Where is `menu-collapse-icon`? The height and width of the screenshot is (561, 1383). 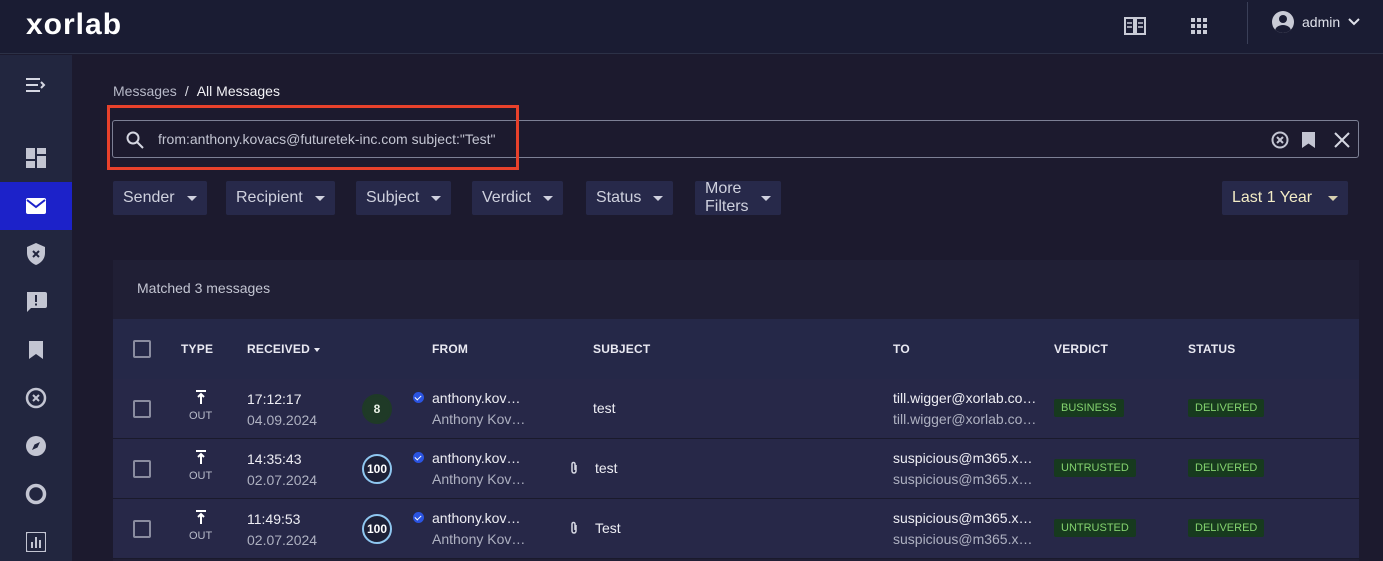 menu-collapse-icon is located at coordinates (36, 85).